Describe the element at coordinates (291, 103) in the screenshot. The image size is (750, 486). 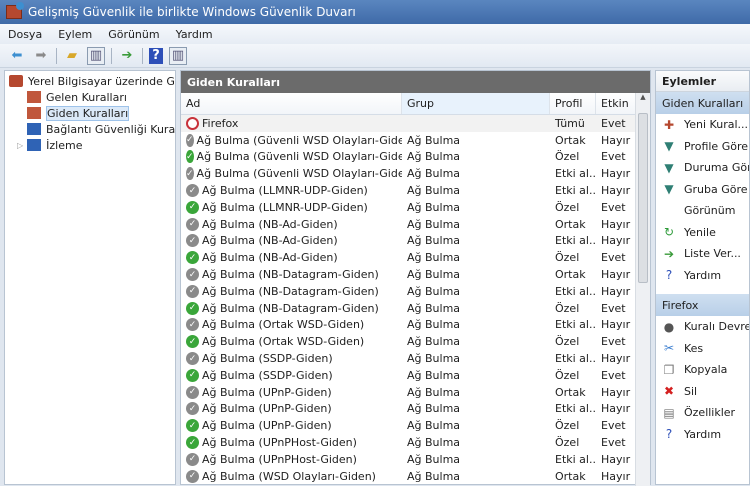
I see `column-ad: Ad` at that location.